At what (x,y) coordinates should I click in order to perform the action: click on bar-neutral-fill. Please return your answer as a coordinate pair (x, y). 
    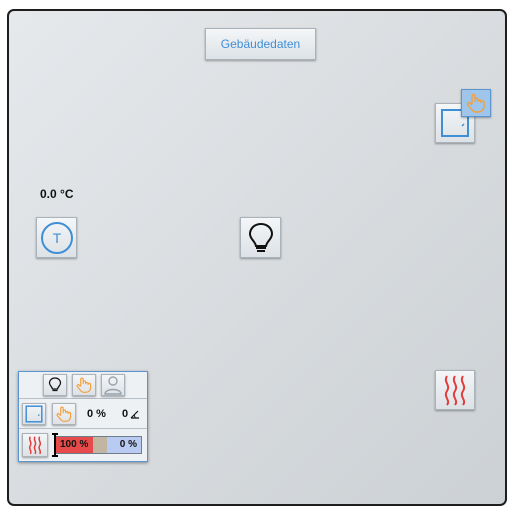
    Looking at the image, I should click on (100, 445).